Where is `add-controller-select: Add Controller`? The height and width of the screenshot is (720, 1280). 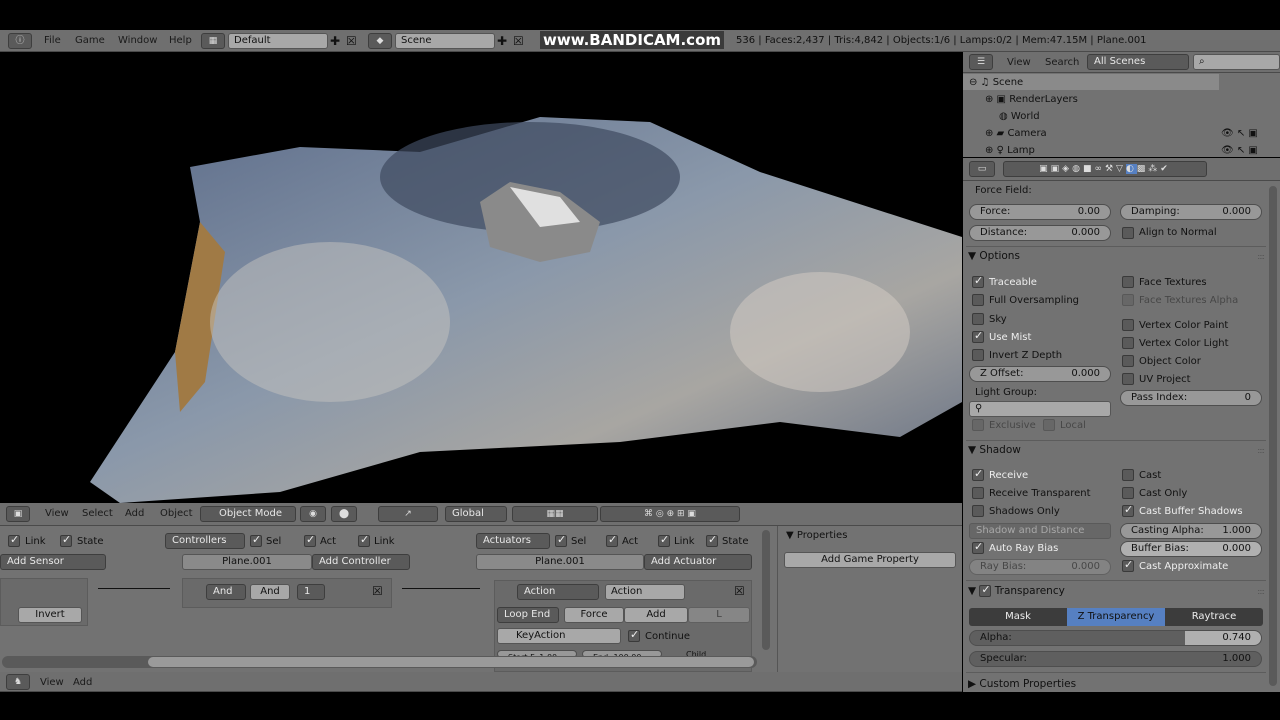 add-controller-select: Add Controller is located at coordinates (361, 562).